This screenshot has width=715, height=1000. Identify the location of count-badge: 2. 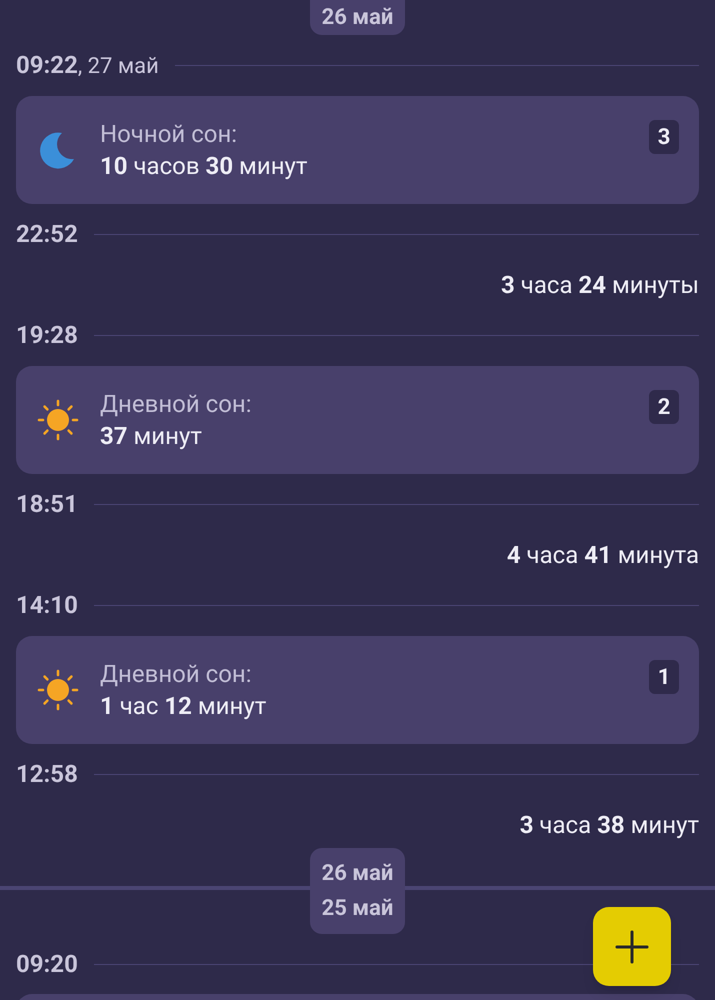
(664, 407).